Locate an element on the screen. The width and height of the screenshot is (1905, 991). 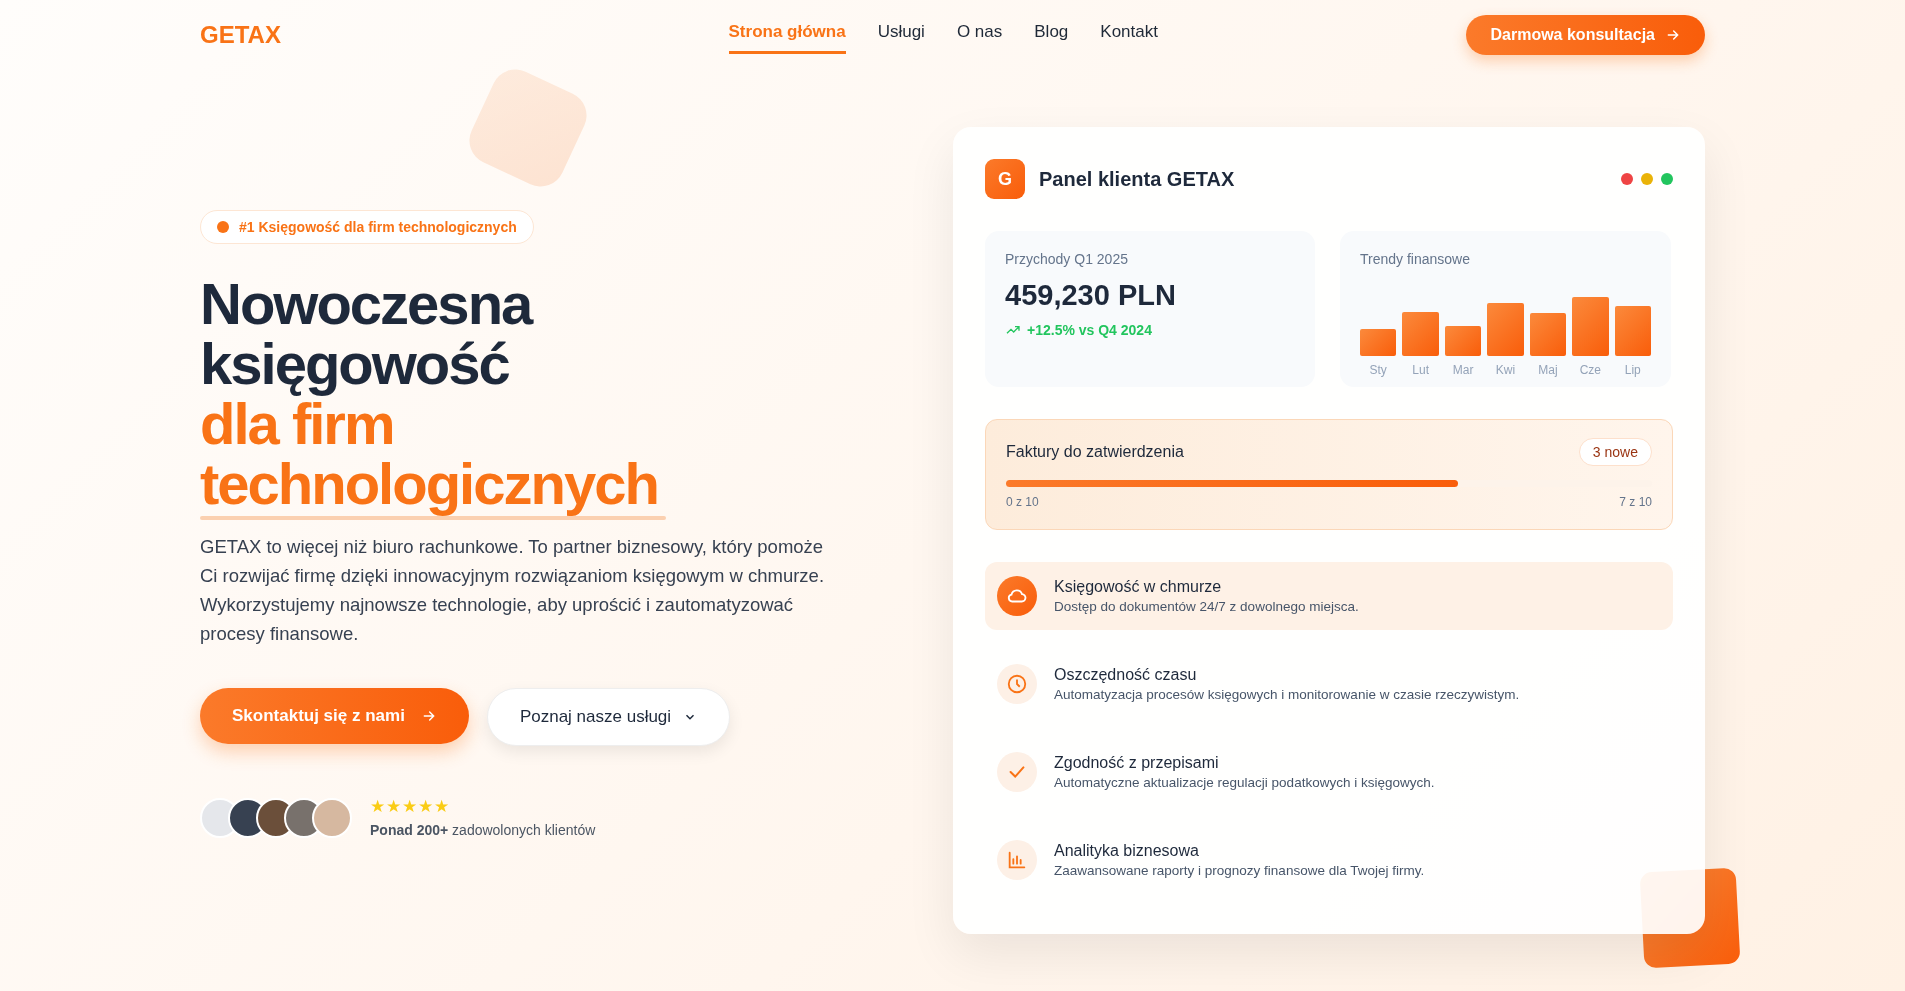
headline-line: księgowość is located at coordinates (355, 364).